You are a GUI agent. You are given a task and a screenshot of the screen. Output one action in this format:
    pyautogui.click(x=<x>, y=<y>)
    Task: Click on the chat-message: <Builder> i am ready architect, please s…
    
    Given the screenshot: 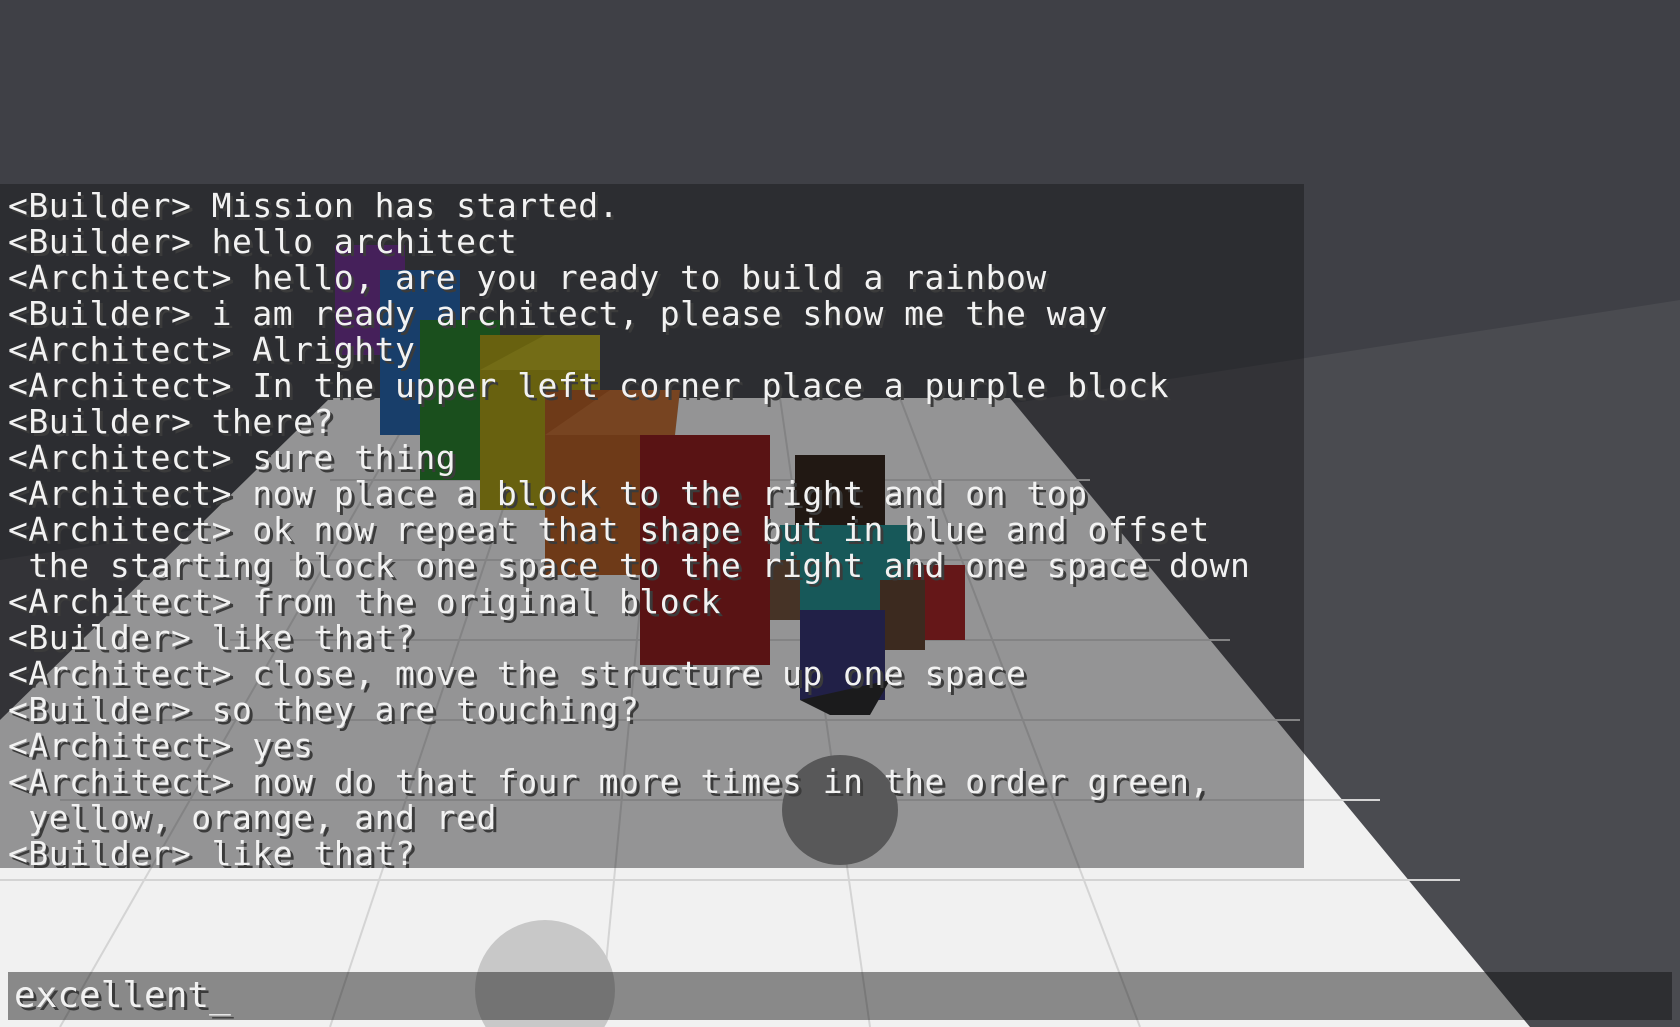 What is the action you would take?
    pyautogui.click(x=558, y=313)
    